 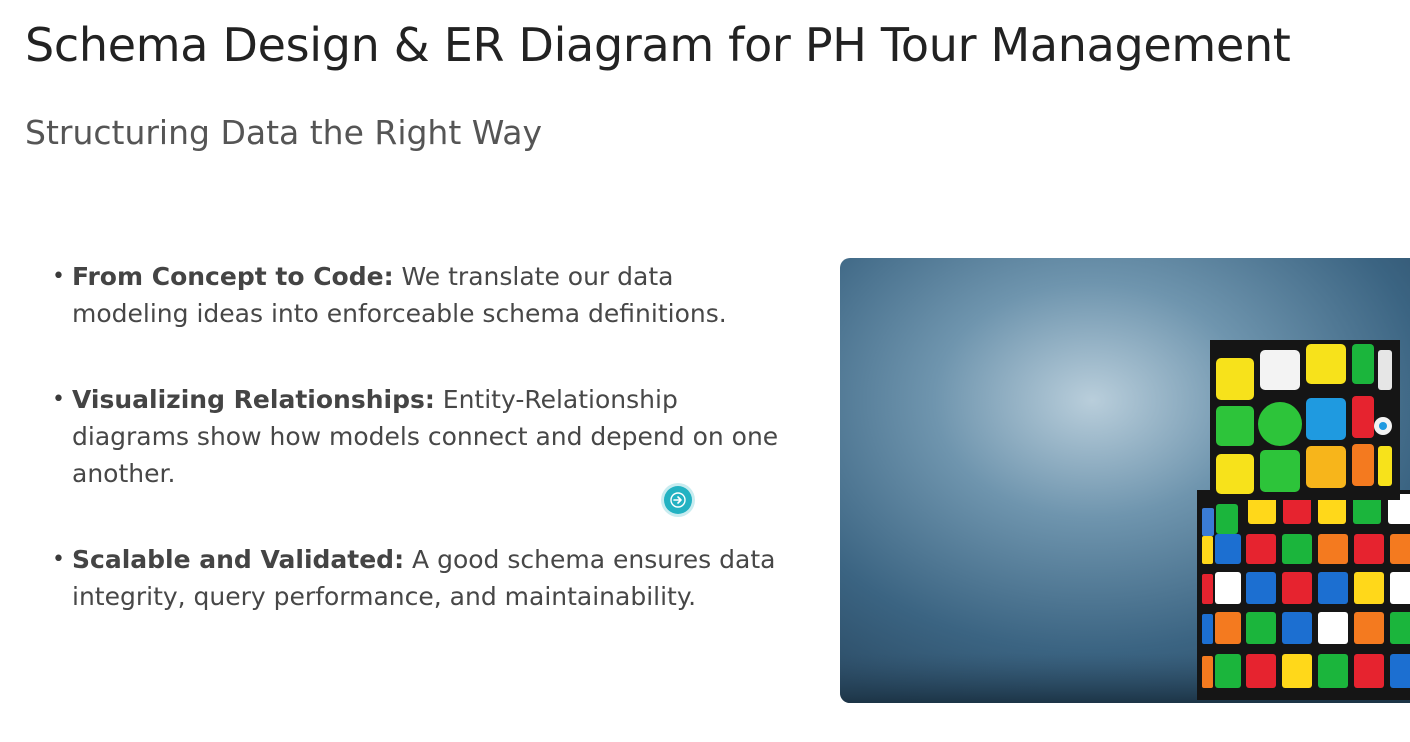 What do you see at coordinates (284, 132) in the screenshot?
I see `slide-subtitle: Structuring Data the Right Way` at bounding box center [284, 132].